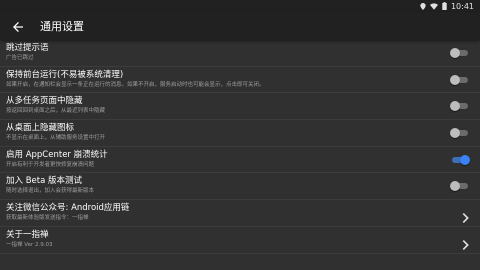  I want to click on setting-subtitle: 一指禅 Ver 2.9.03, so click(29, 244).